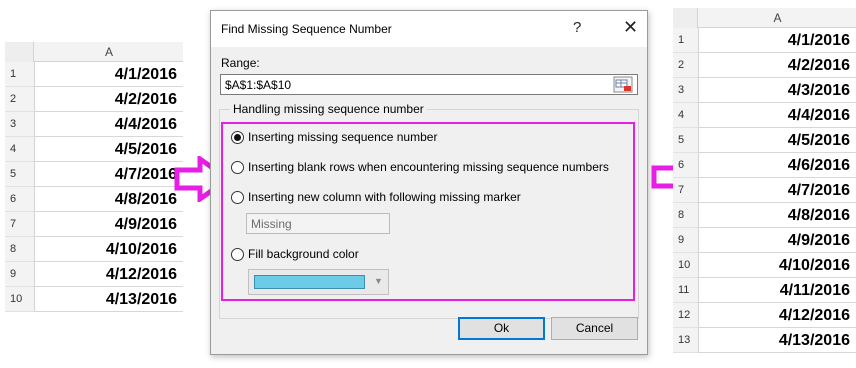 This screenshot has height=368, width=856. I want to click on option-label: Inserting missing sequence number, so click(342, 137).